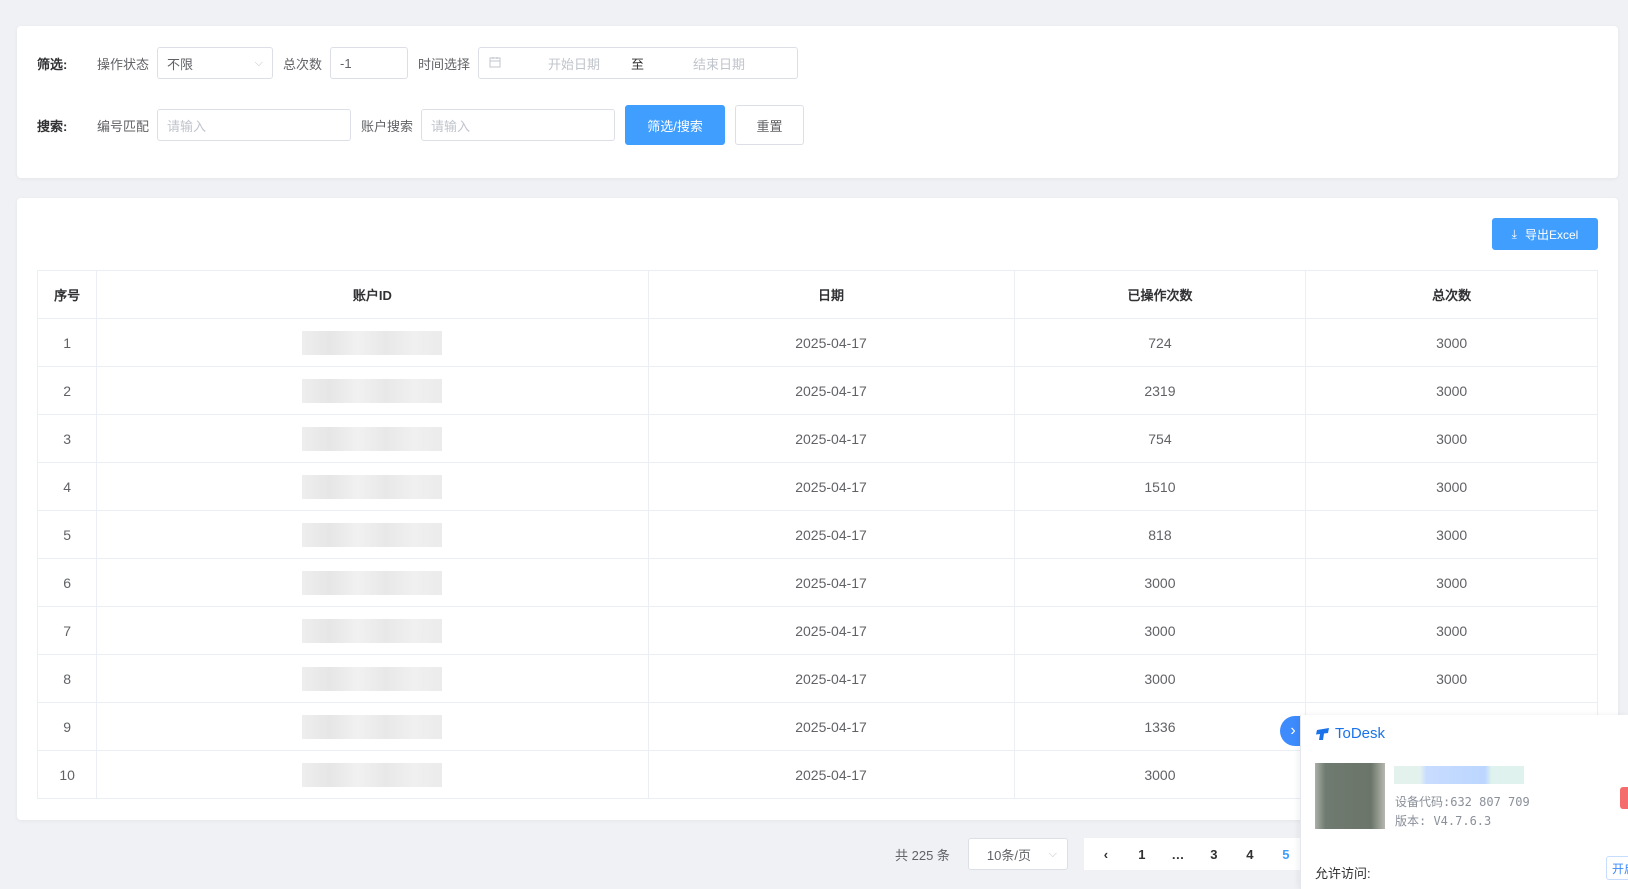  Describe the element at coordinates (451, 126) in the screenshot. I see `account-search-placeholder: 请输入` at that location.